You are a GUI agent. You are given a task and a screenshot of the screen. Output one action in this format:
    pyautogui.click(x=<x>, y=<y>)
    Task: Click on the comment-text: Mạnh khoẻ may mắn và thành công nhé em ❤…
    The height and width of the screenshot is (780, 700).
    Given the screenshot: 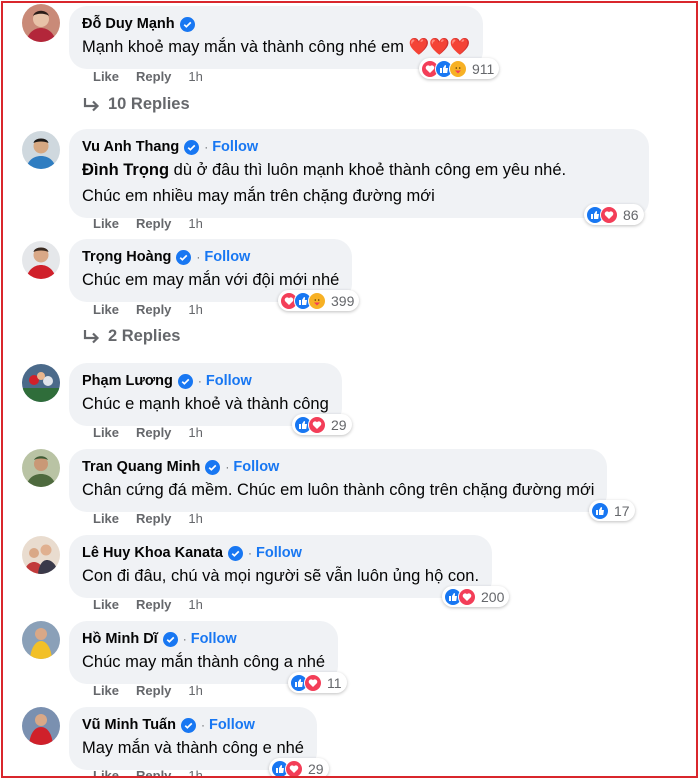 What is the action you would take?
    pyautogui.click(x=276, y=47)
    